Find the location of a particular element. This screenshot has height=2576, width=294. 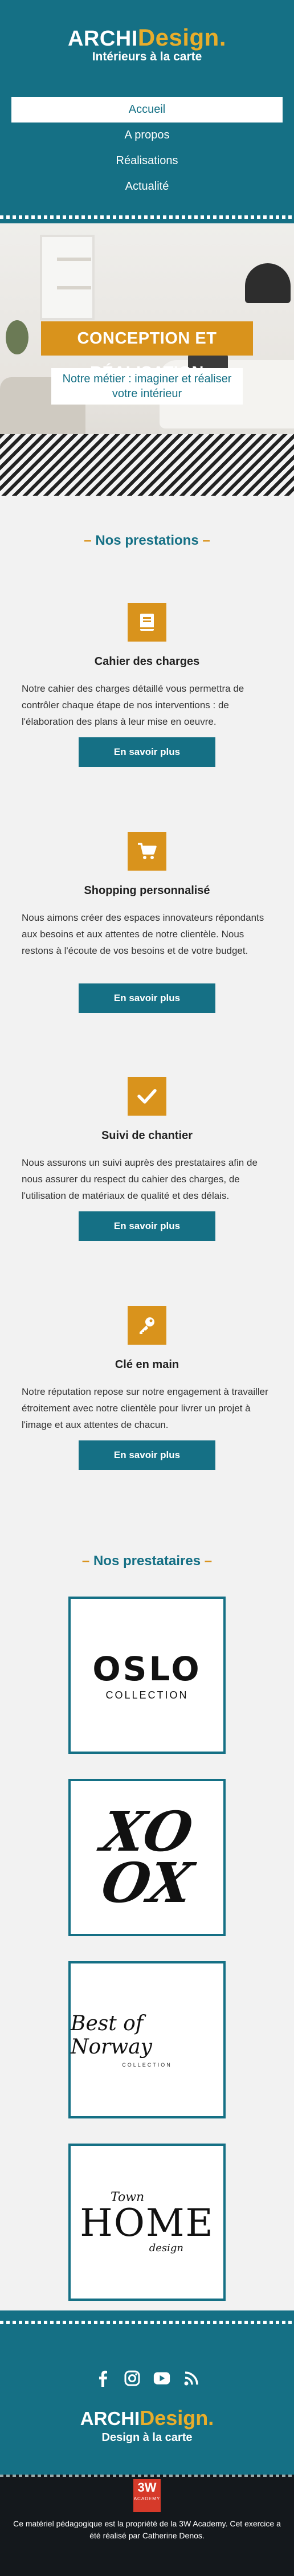

prestation-card-title: Cahier des charges is located at coordinates (147, 661).